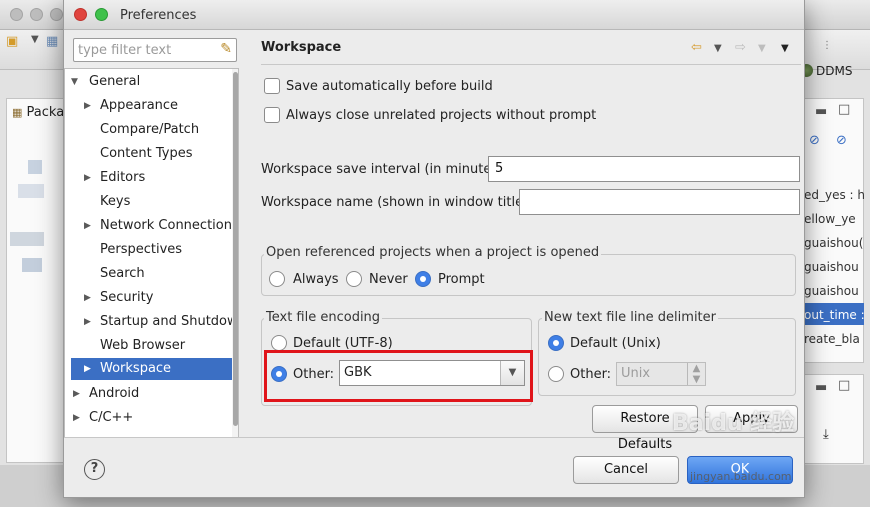 The image size is (870, 507). What do you see at coordinates (148, 178) in the screenshot?
I see `tree-item-editors: ▶ Editors` at bounding box center [148, 178].